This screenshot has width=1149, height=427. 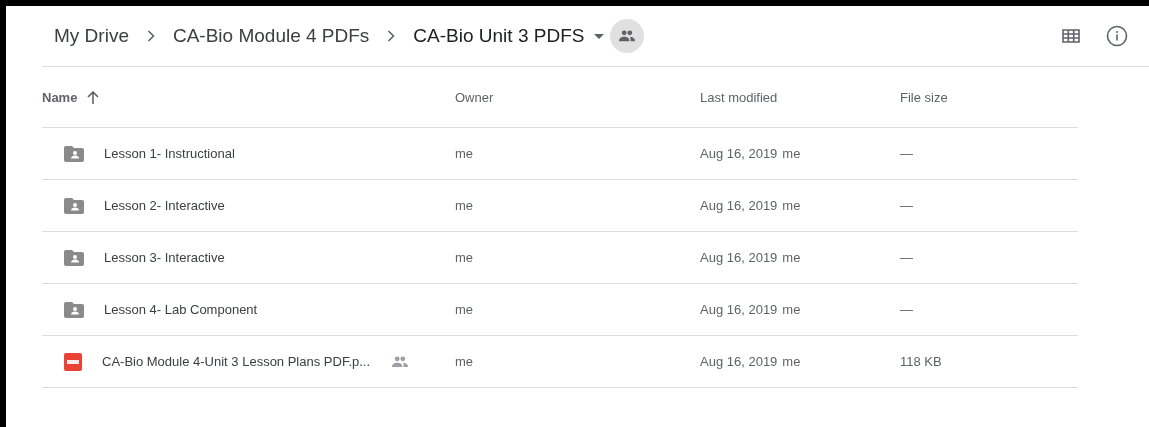 I want to click on file-name: Lesson 1- Instructional, so click(x=169, y=153).